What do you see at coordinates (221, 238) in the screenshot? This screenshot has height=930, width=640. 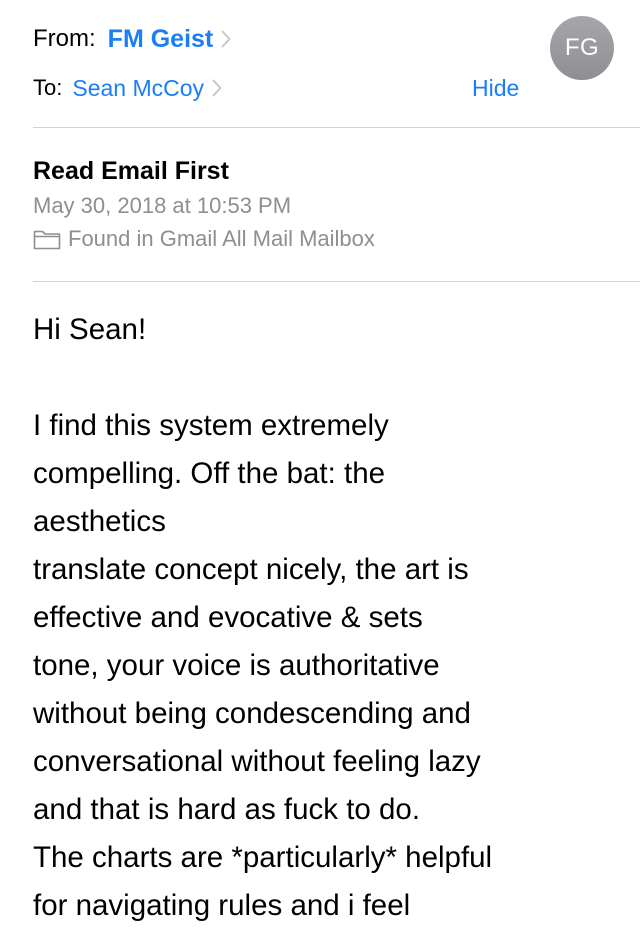 I see `mailbox-text: Found in Gmail All Mail Mailbox` at bounding box center [221, 238].